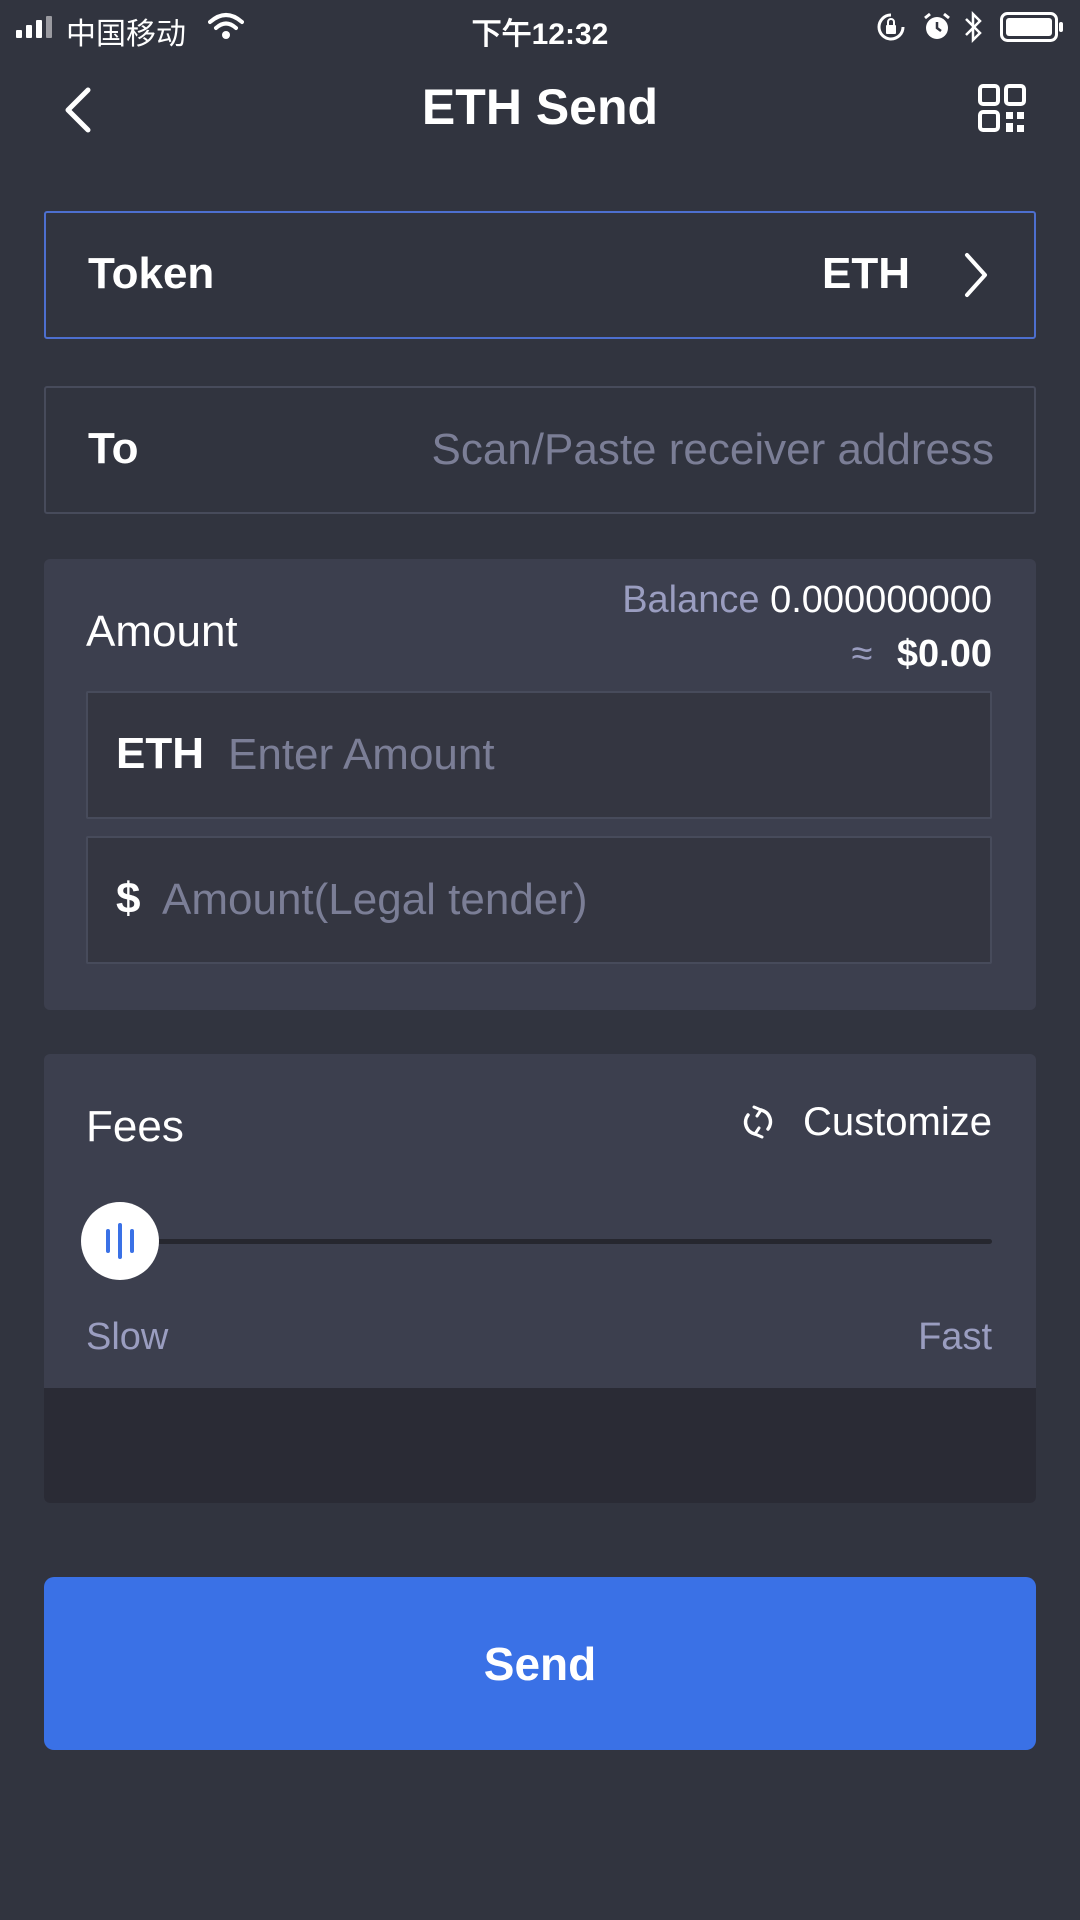  Describe the element at coordinates (135, 1126) in the screenshot. I see `fees-title: Fees` at that location.